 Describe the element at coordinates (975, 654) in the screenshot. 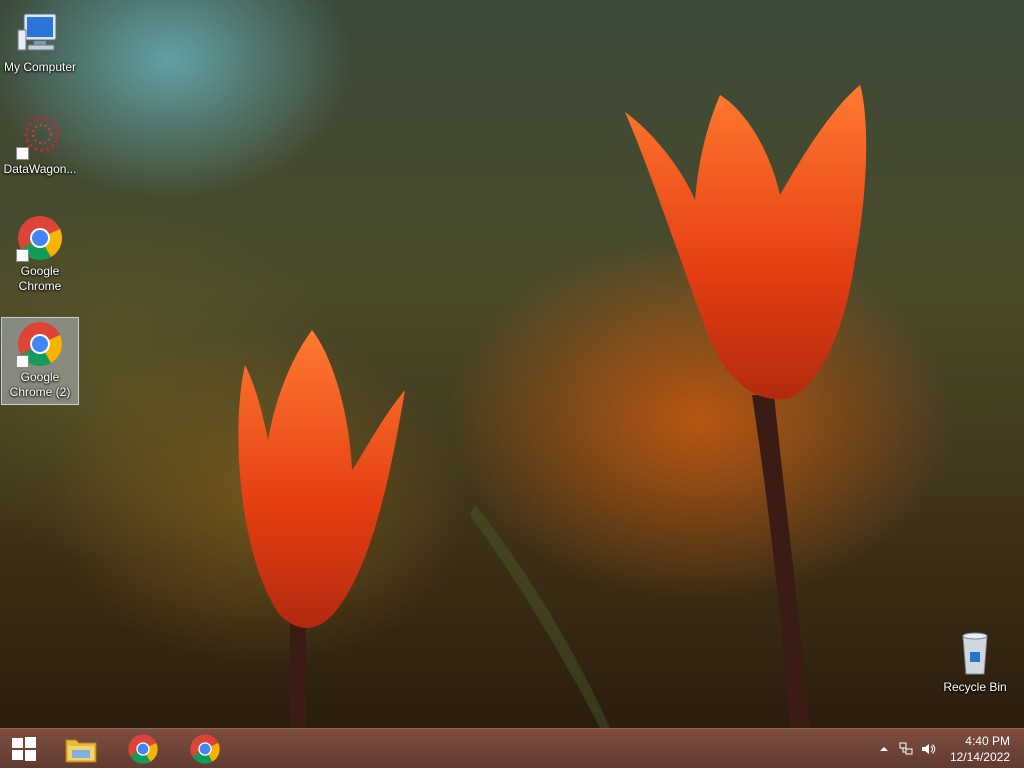

I see `recycle-bin-icon` at that location.